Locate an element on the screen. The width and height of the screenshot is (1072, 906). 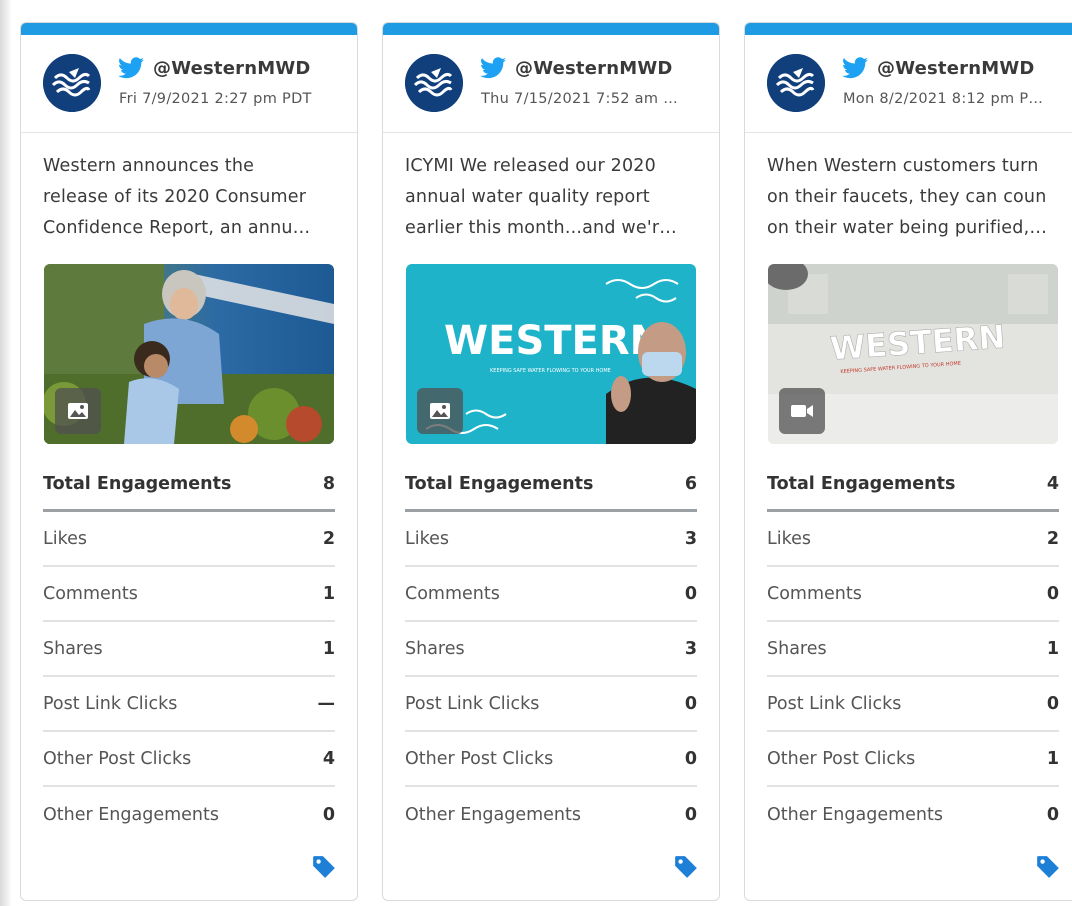
stat-row-other-post-clicks: Other Post Clicks 4 is located at coordinates (189, 759).